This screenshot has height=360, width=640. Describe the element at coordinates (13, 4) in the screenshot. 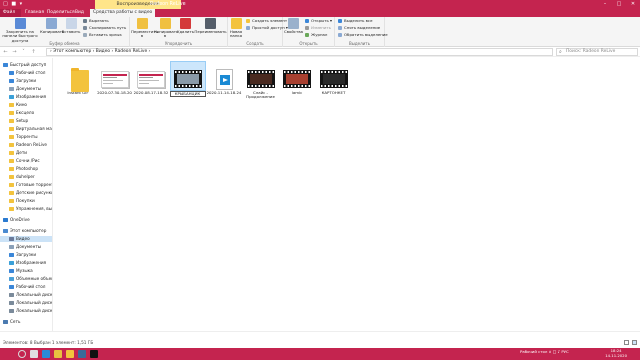

I see `quick-access-toolbar: □ ■ ▾` at that location.